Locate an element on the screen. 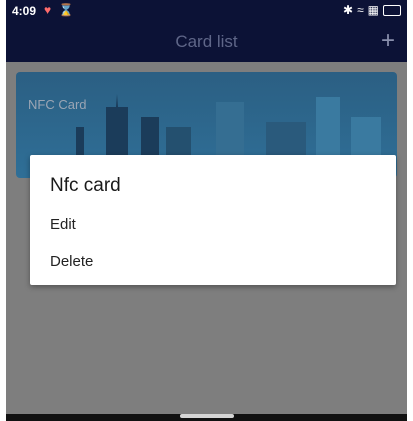 The width and height of the screenshot is (413, 421). plus-icon: + is located at coordinates (387, 40).